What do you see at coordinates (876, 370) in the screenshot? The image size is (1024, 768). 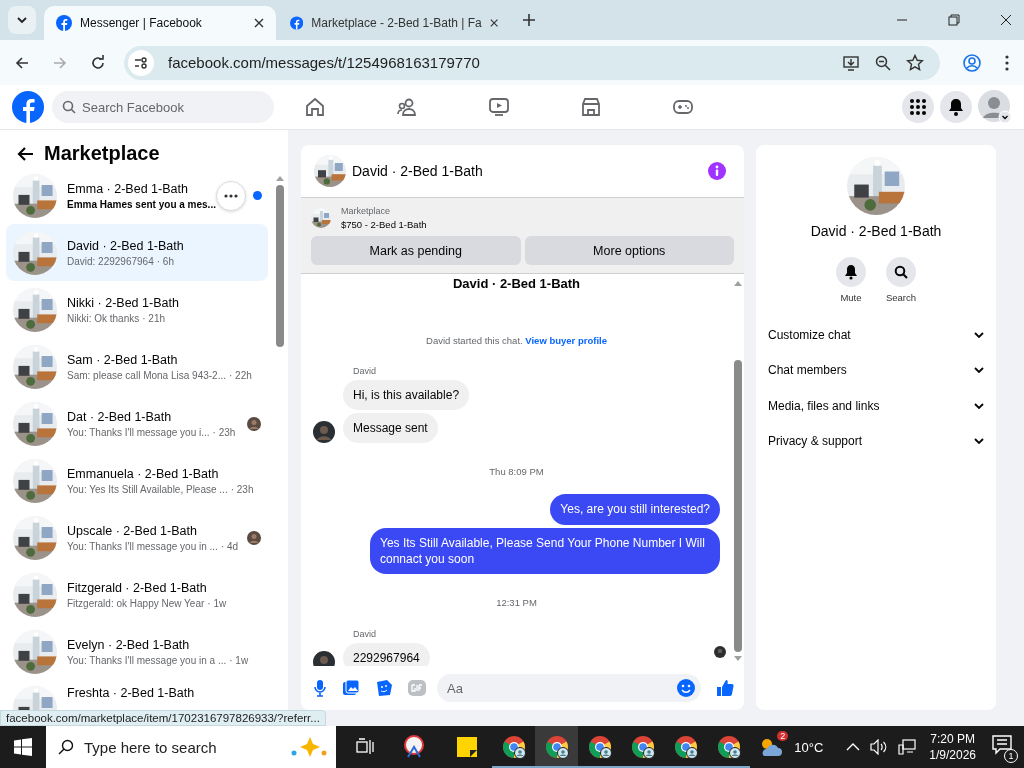 I see `details-section: Chat members` at bounding box center [876, 370].